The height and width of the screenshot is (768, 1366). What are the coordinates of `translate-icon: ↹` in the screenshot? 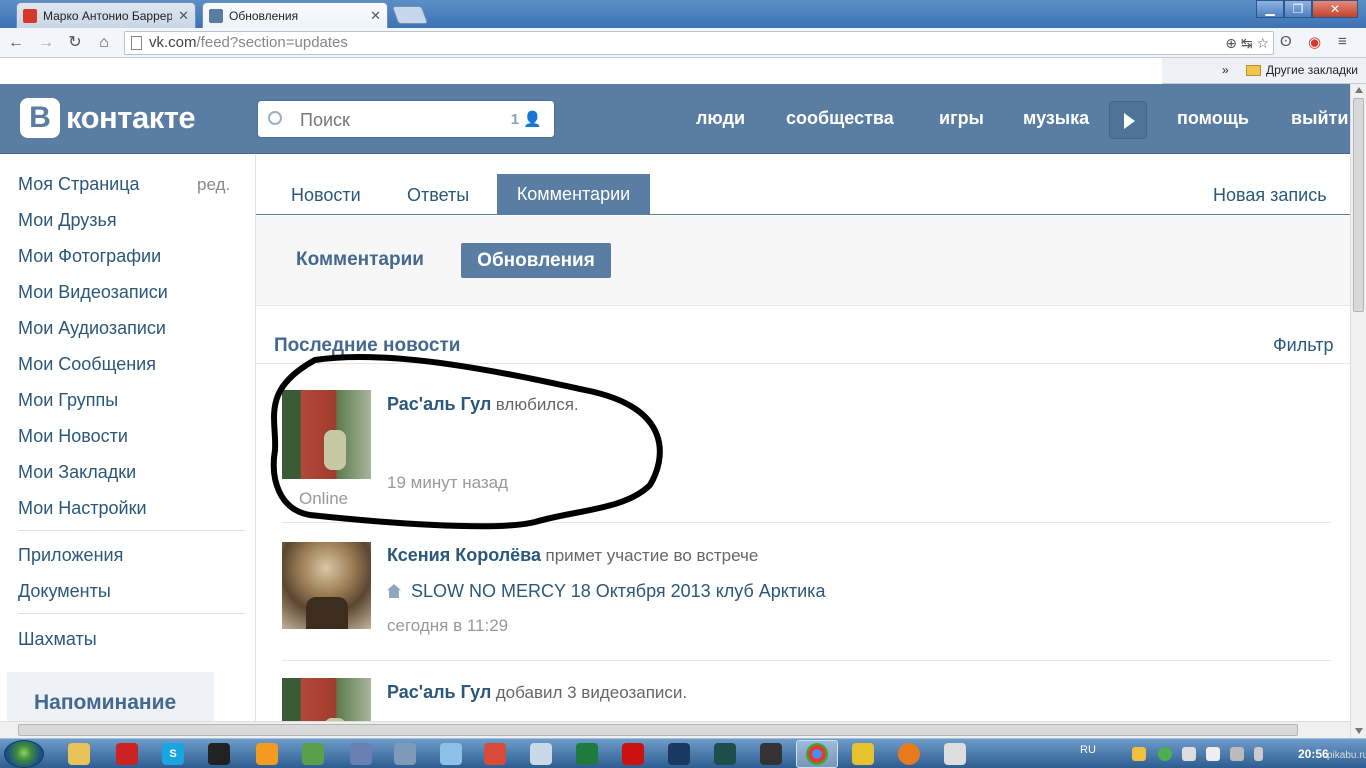 It's located at (1247, 43).